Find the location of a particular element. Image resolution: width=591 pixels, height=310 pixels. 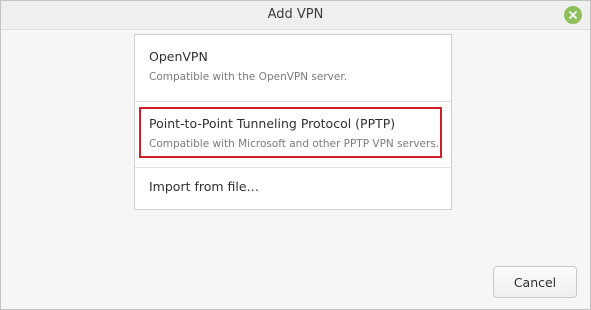

option-title: OpenVPN is located at coordinates (178, 56).